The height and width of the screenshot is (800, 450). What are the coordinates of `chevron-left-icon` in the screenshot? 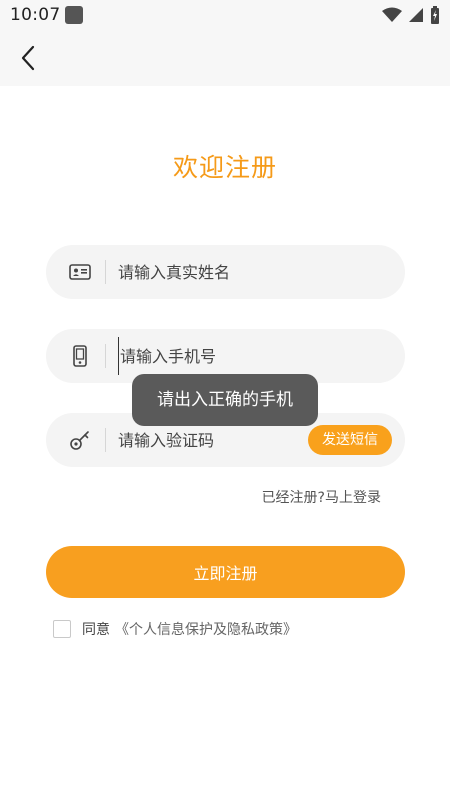 It's located at (28, 58).